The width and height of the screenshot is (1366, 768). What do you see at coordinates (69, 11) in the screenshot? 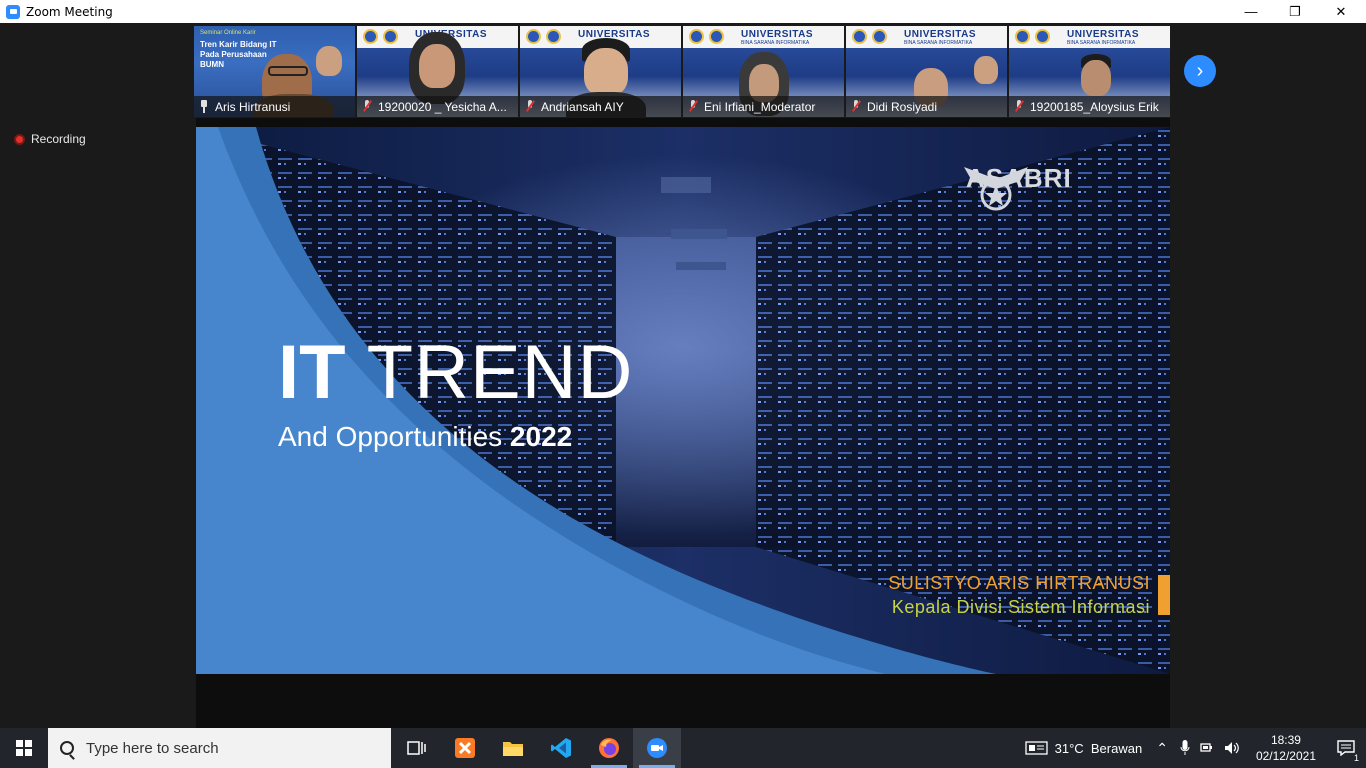
I see `window-title: Zoom Meeting` at bounding box center [69, 11].